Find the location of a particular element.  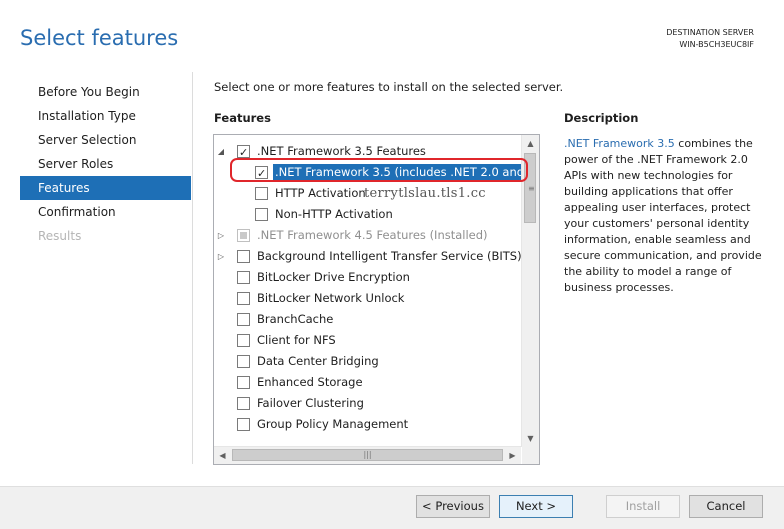

scrollbar-corner is located at coordinates (530, 455).